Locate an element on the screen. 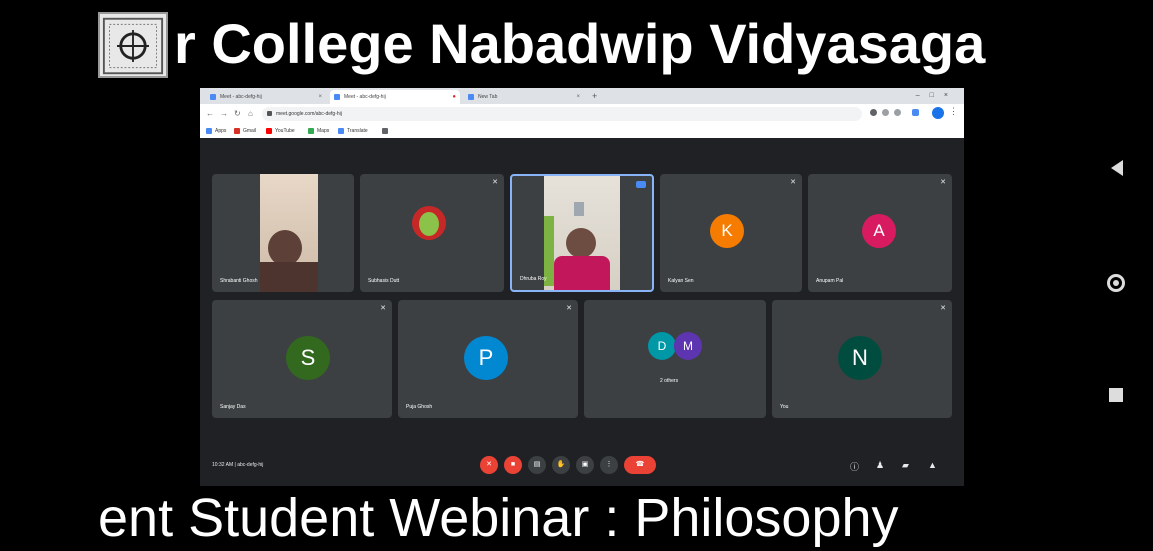 This screenshot has width=1153, height=551. banner-title-bottom: ent Student Webinar : Philosophy is located at coordinates (498, 518).